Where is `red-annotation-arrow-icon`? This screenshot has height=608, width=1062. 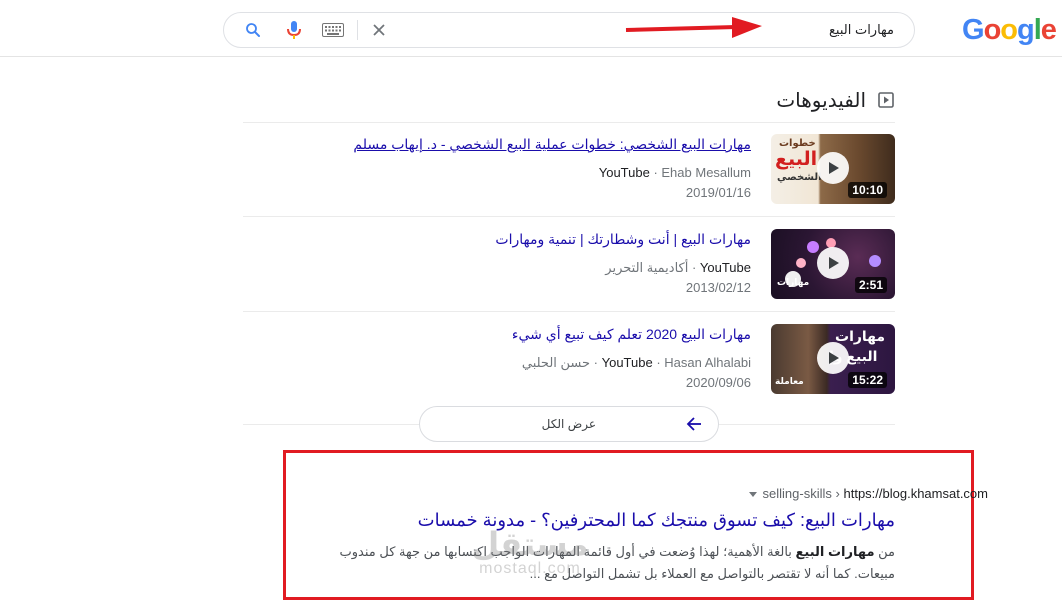
red-annotation-arrow-icon is located at coordinates (693, 27).